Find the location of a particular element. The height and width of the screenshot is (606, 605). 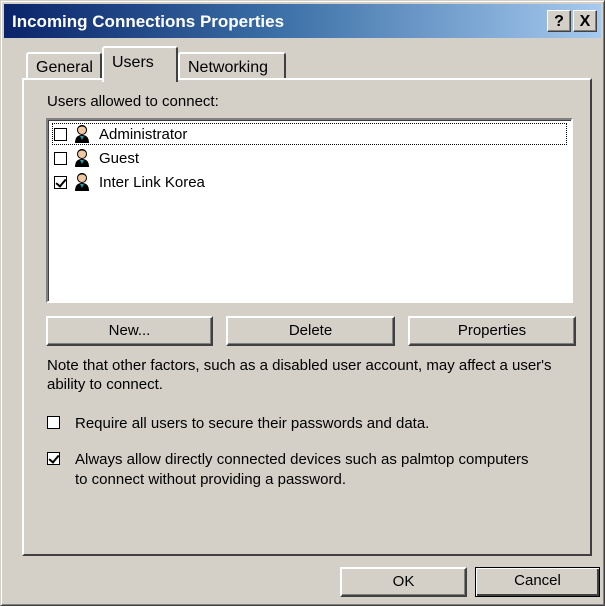

user-name: Administrator is located at coordinates (143, 134).